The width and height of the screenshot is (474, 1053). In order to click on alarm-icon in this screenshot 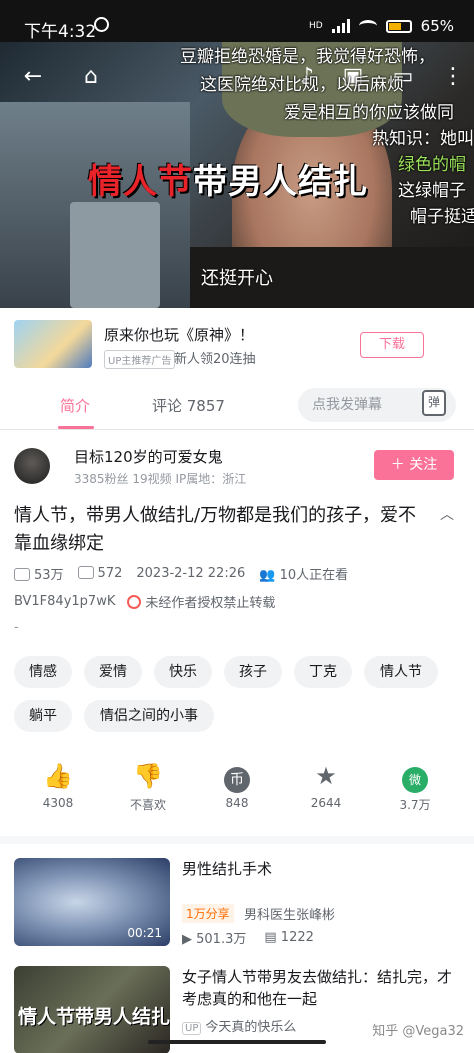, I will do `click(101, 24)`.